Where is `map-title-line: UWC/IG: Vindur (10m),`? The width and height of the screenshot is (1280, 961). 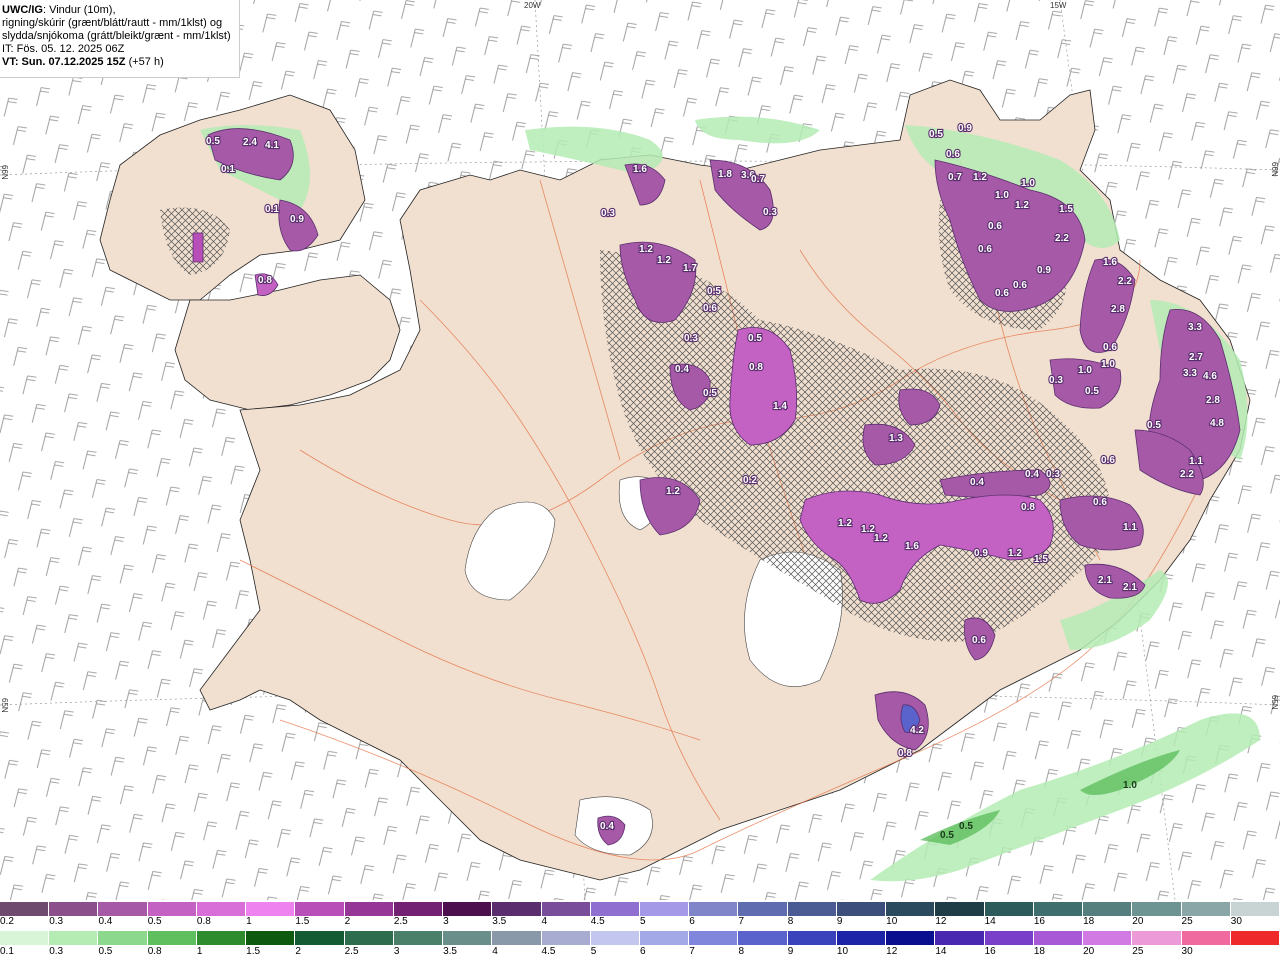 map-title-line: UWC/IG: Vindur (10m), is located at coordinates (120, 10).